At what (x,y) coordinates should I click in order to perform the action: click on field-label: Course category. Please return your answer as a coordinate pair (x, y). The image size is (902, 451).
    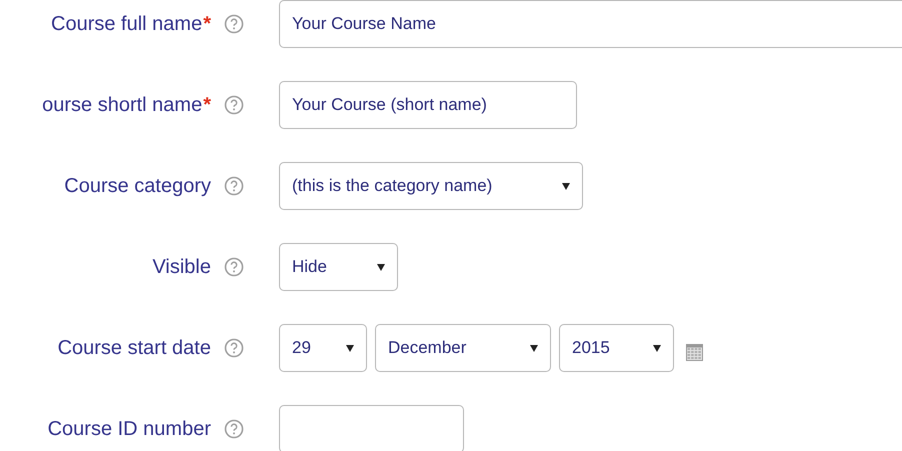
    Looking at the image, I should click on (137, 186).